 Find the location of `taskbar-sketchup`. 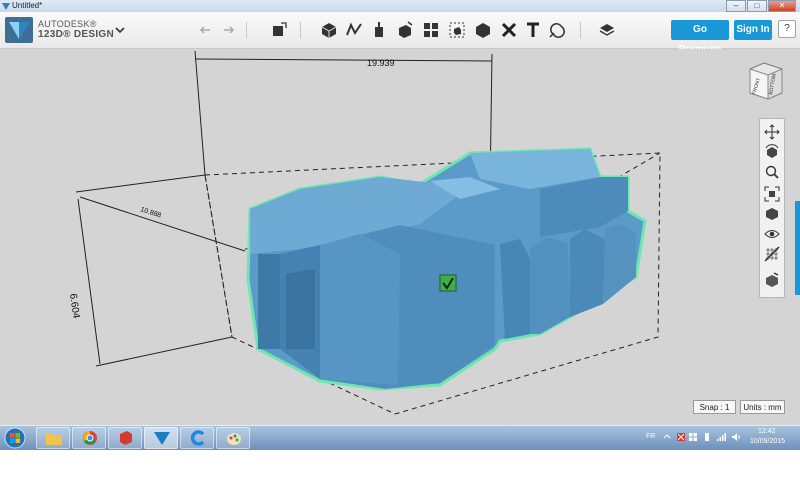

taskbar-sketchup is located at coordinates (125, 438).